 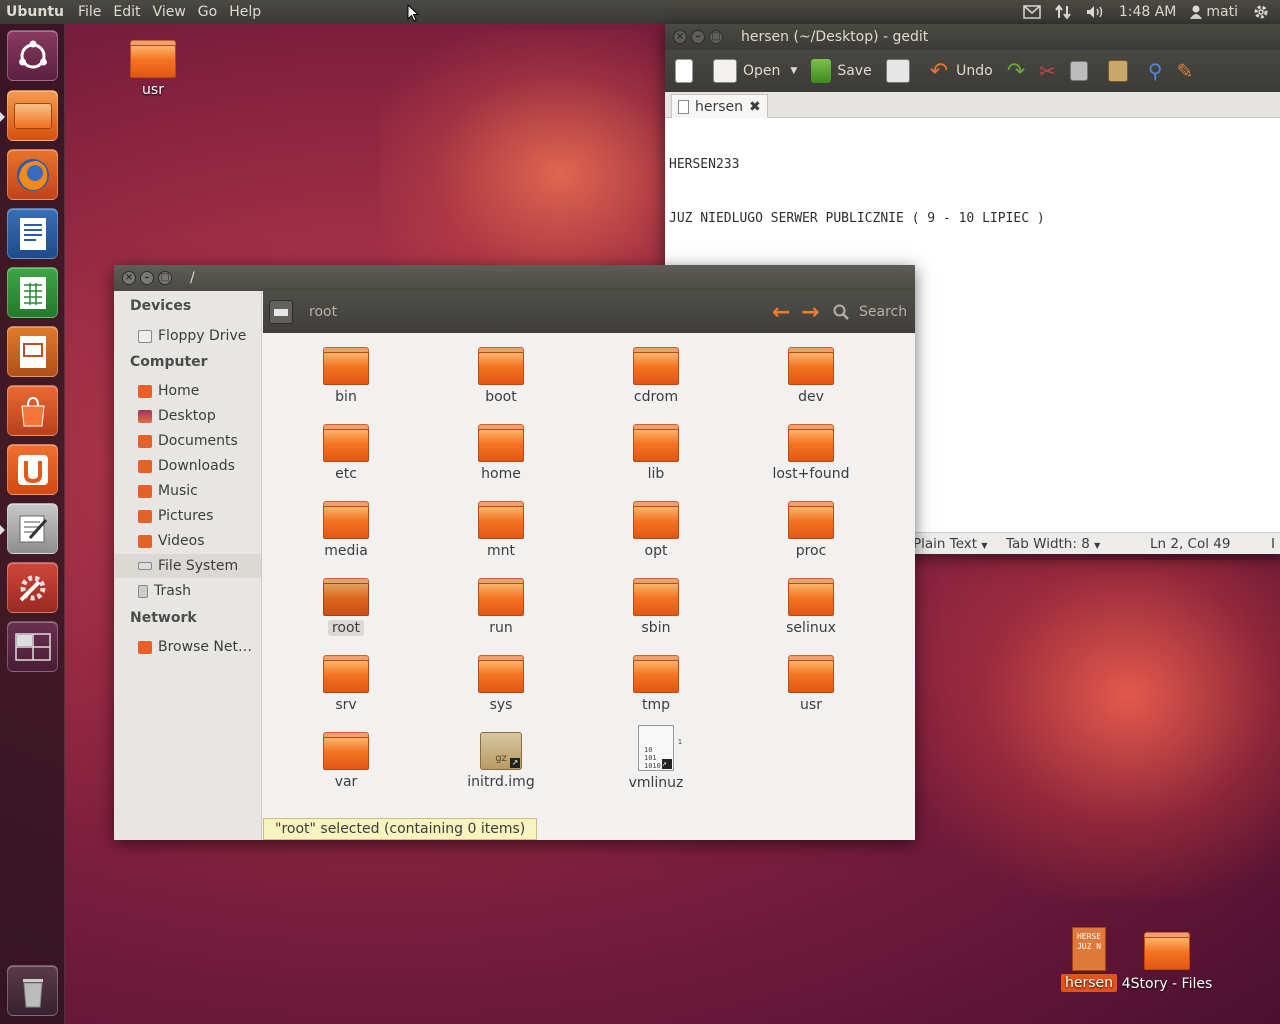 I want to click on dash-home-button, so click(x=32, y=55).